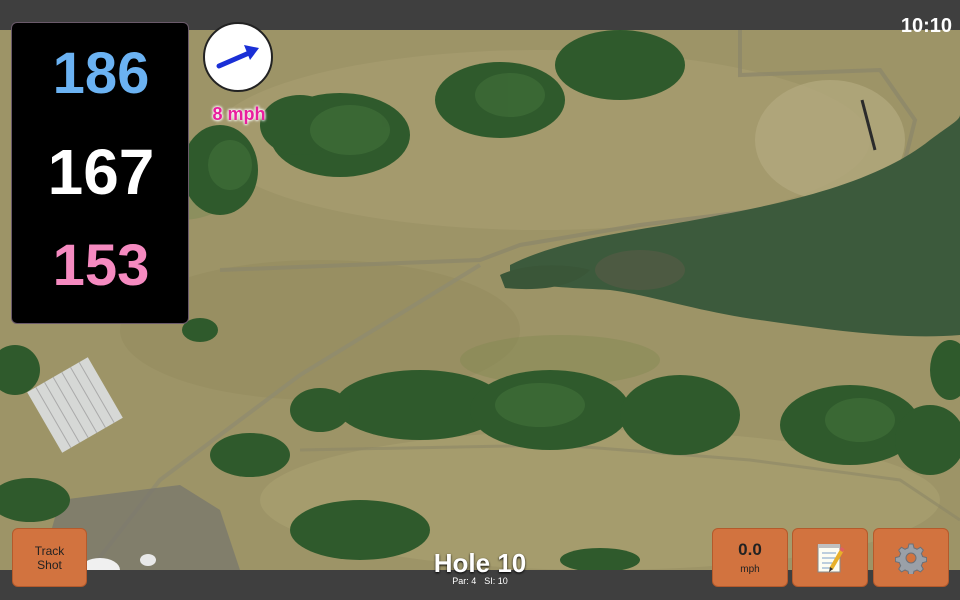  Describe the element at coordinates (101, 265) in the screenshot. I see `front-distance: 153` at that location.